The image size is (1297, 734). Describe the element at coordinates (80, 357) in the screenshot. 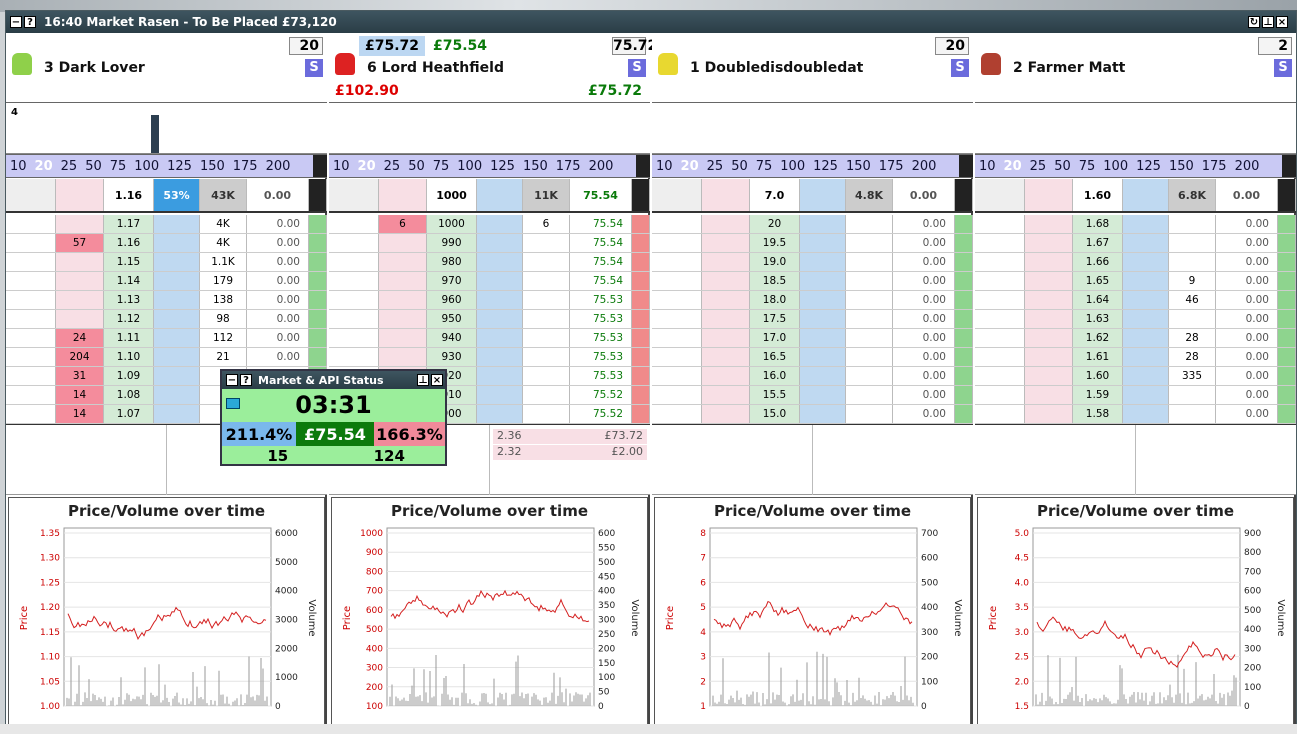

I see `lay-cell: 204` at that location.